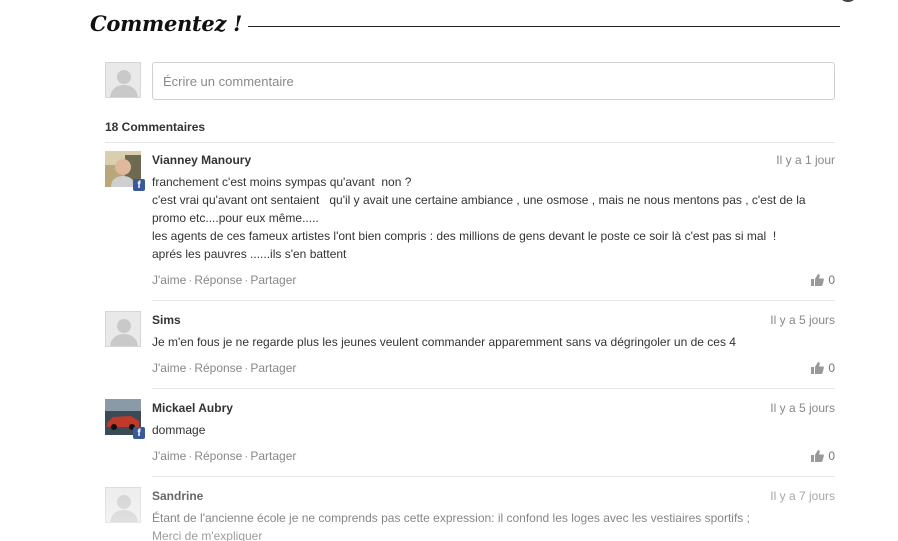  I want to click on comment-count: 18 Commentaires, so click(155, 127).